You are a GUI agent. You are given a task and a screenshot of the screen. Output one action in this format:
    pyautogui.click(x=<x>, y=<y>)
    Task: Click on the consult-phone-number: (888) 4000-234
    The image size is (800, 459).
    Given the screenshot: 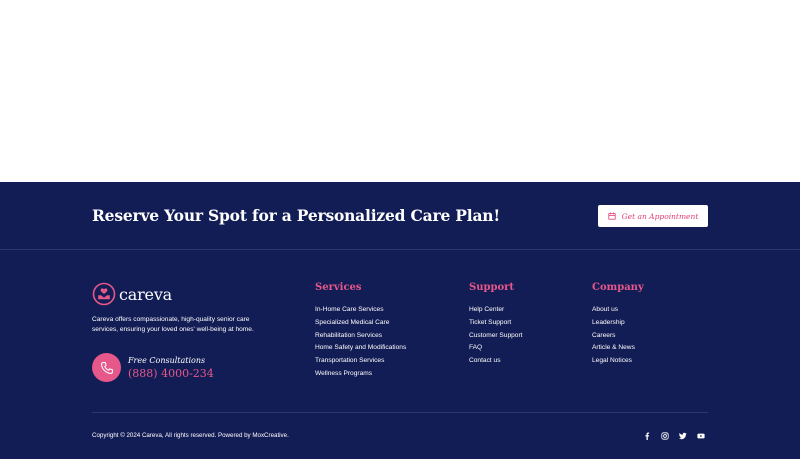 What is the action you would take?
    pyautogui.click(x=171, y=373)
    